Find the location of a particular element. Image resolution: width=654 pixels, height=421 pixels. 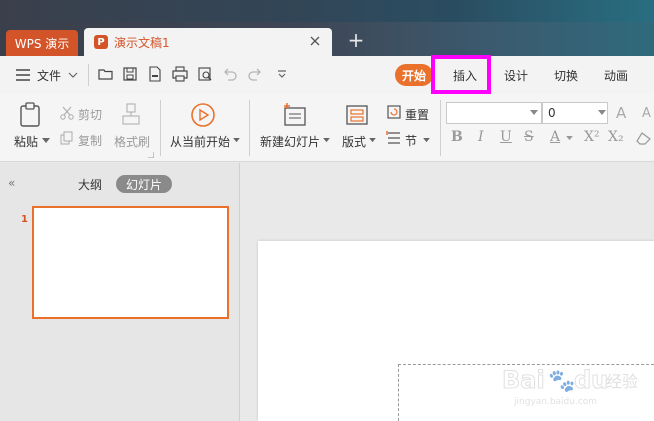

menu-icon is located at coordinates (23, 75).